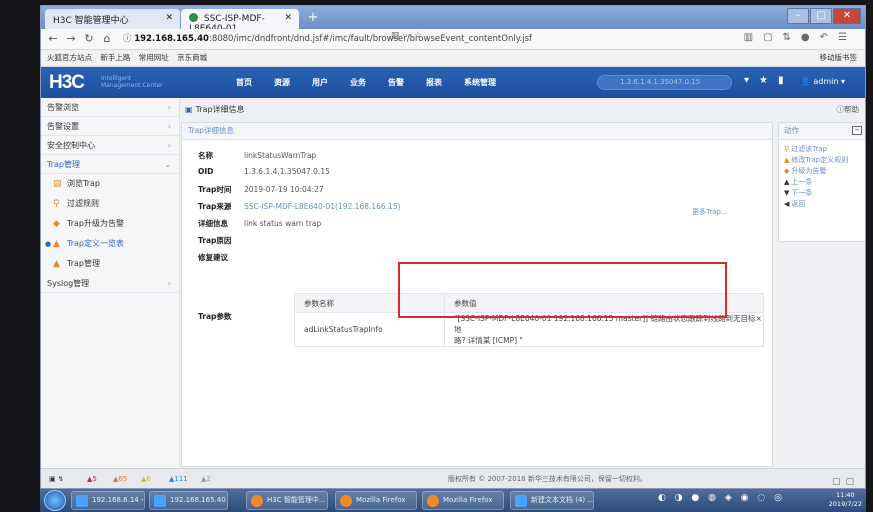  Describe the element at coordinates (822, 204) in the screenshot. I see `action-back: ◀ 返回` at that location.